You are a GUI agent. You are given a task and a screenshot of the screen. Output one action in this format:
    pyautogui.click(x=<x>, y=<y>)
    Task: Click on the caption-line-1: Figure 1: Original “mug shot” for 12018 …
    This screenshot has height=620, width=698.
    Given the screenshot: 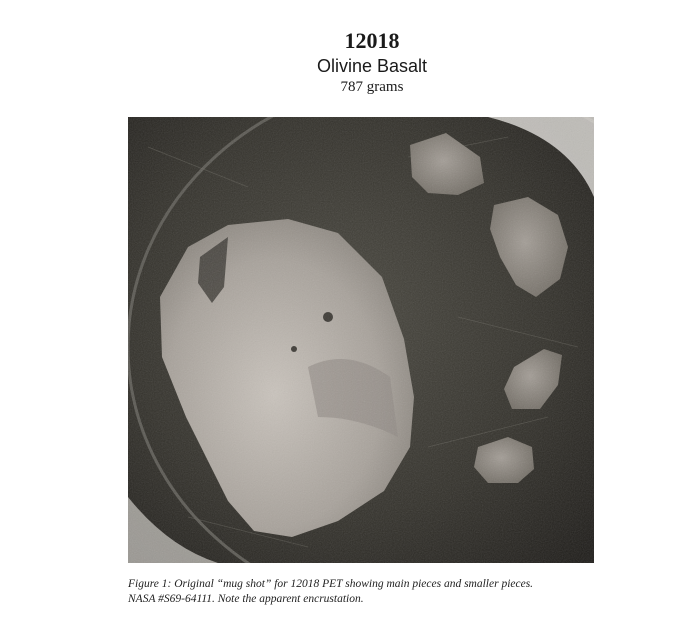 What is the action you would take?
    pyautogui.click(x=331, y=584)
    